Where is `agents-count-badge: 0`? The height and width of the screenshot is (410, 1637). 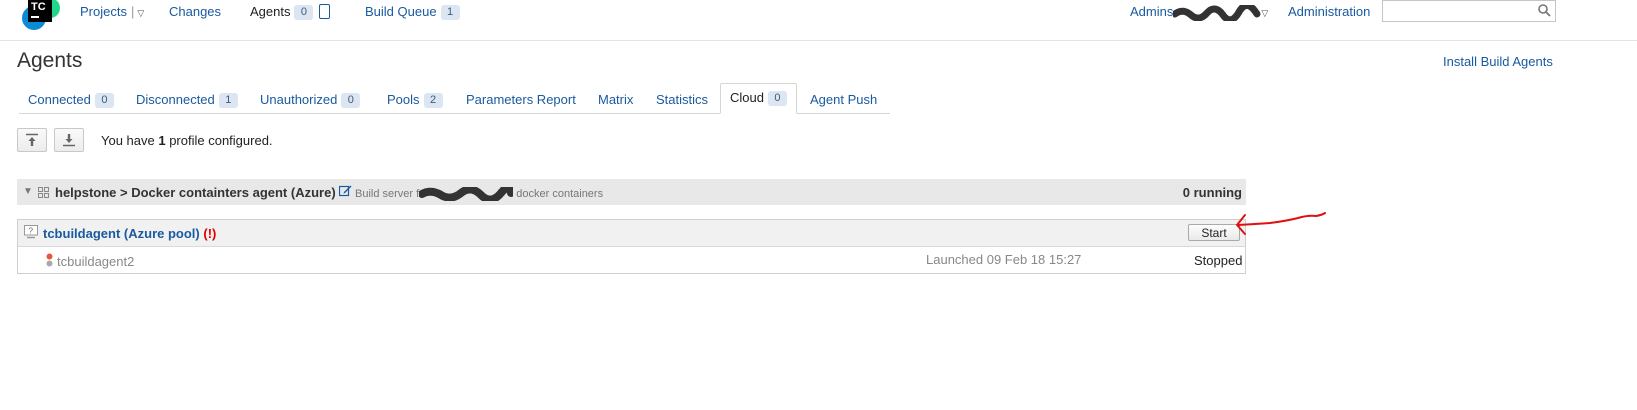 agents-count-badge: 0 is located at coordinates (304, 12).